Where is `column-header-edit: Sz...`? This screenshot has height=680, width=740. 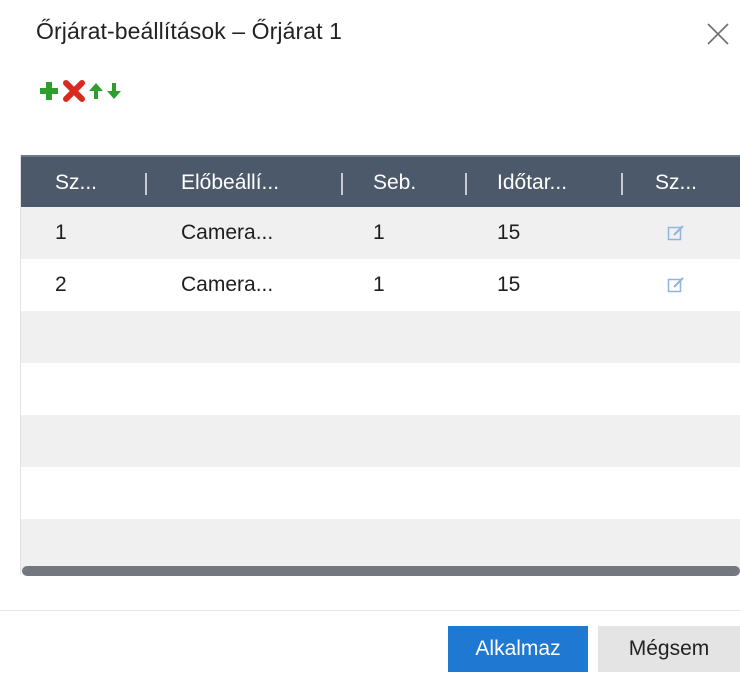 column-header-edit: Sz... is located at coordinates (676, 183).